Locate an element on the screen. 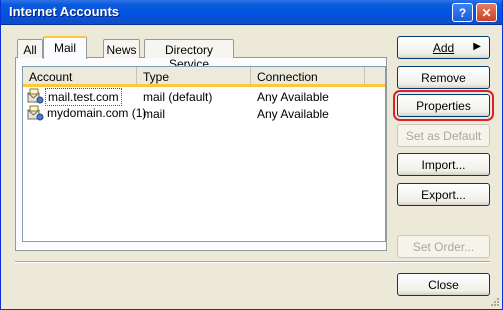 Image resolution: width=503 pixels, height=310 pixels. list-header: Account Type Connection is located at coordinates (204, 77).